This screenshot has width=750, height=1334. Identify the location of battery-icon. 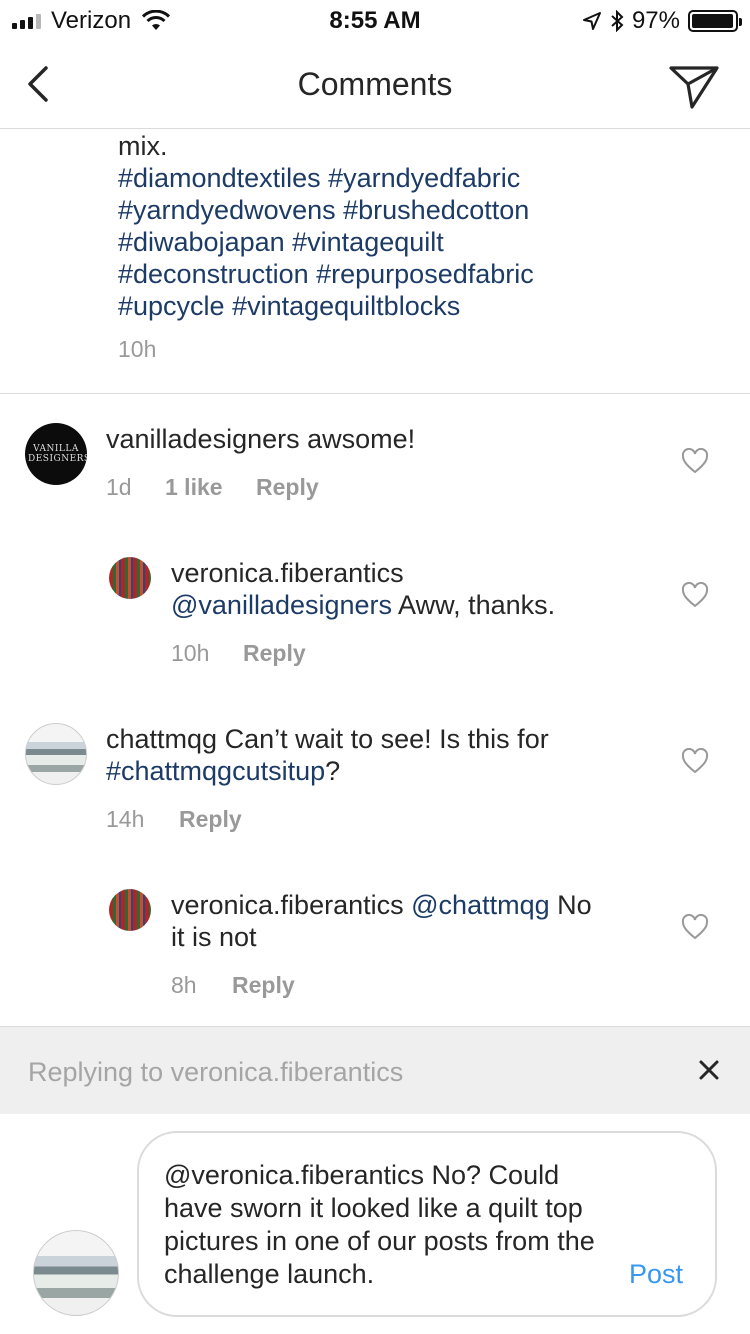
(715, 21).